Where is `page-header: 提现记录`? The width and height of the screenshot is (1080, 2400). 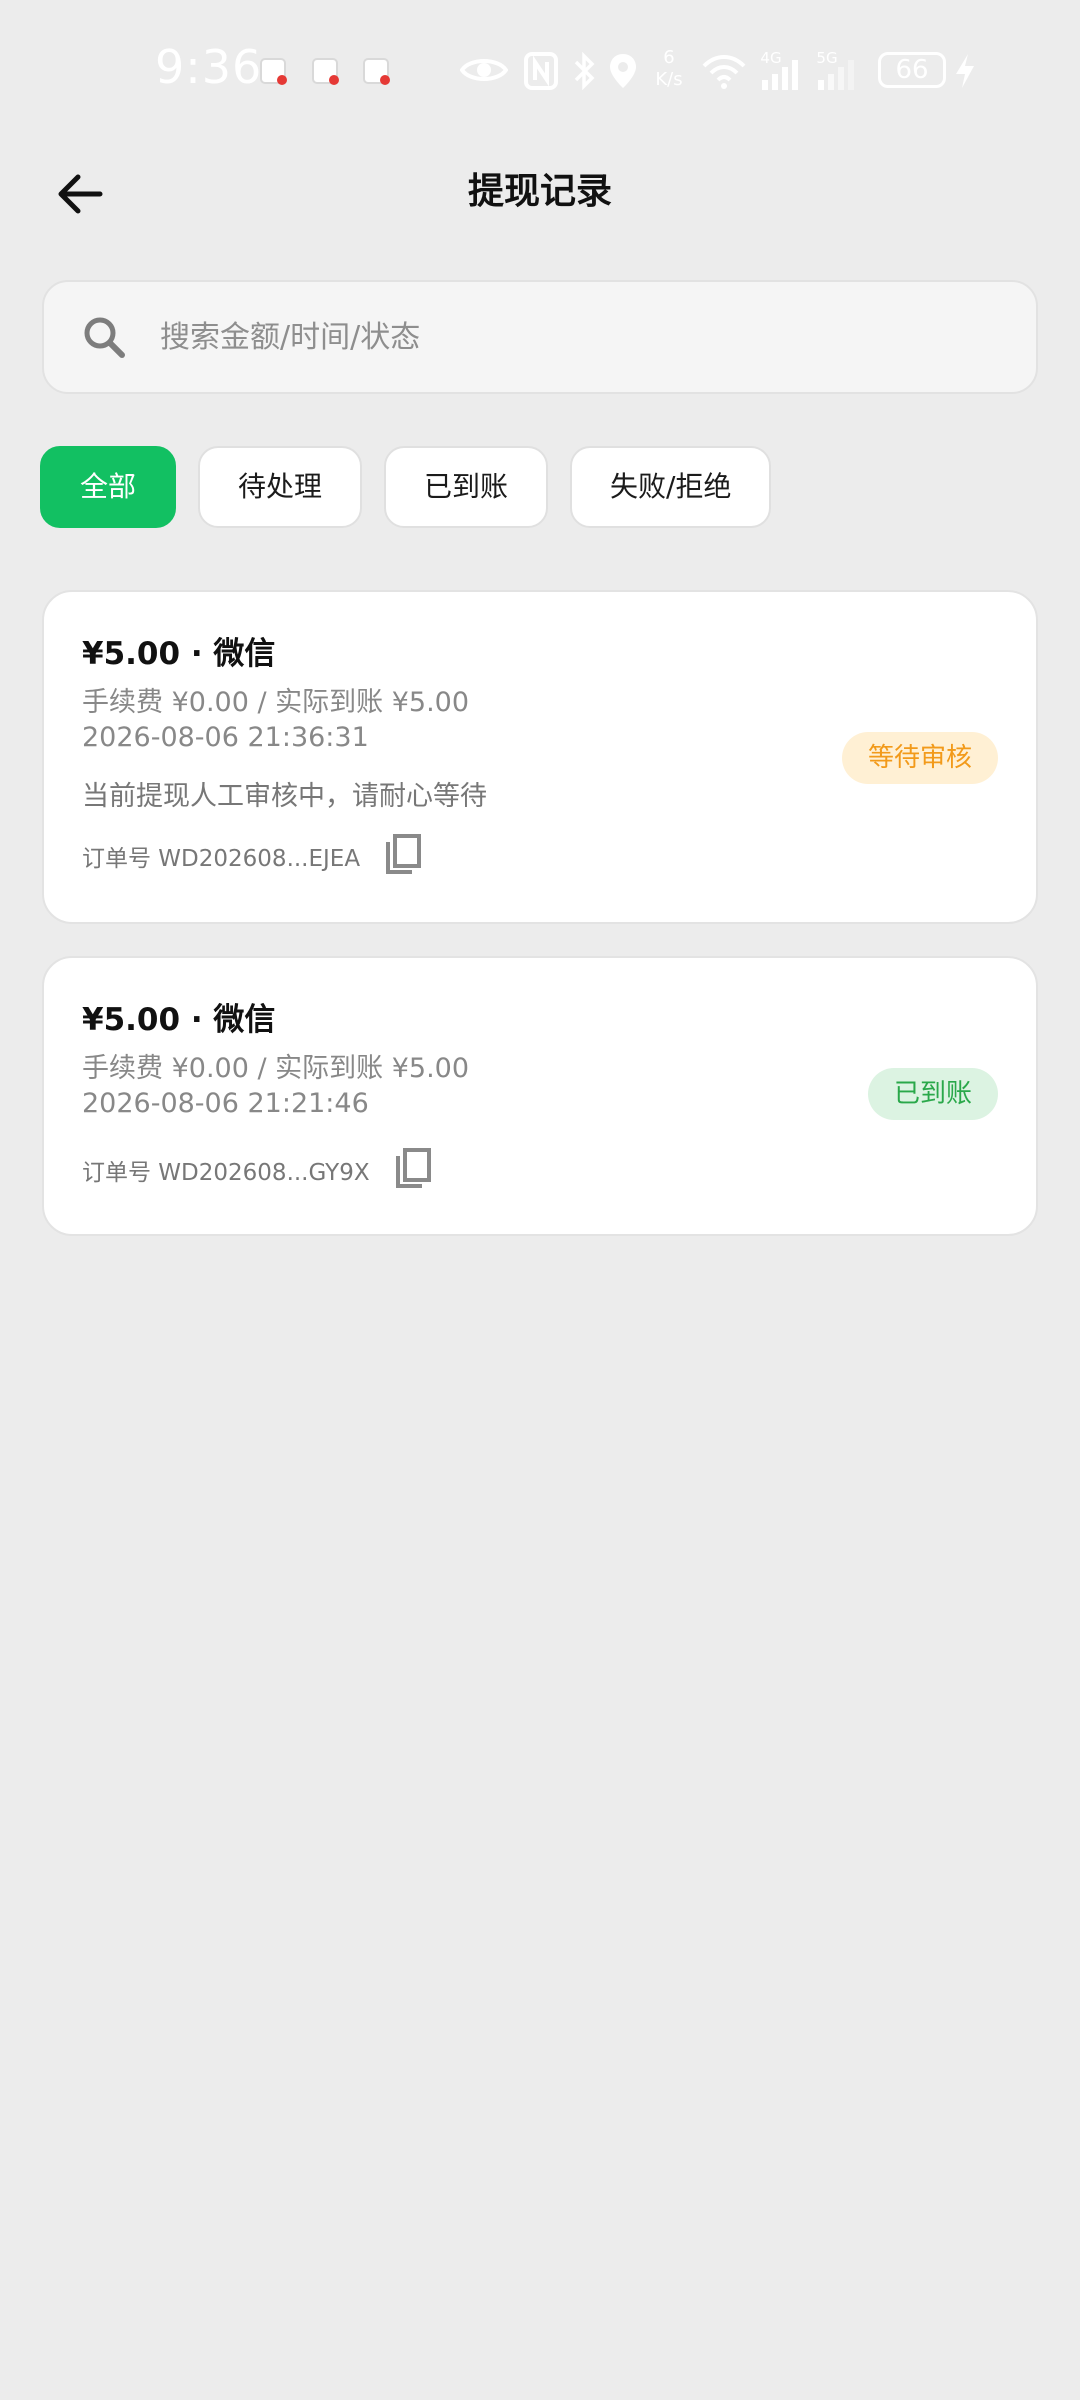
page-header: 提现记录 is located at coordinates (540, 192).